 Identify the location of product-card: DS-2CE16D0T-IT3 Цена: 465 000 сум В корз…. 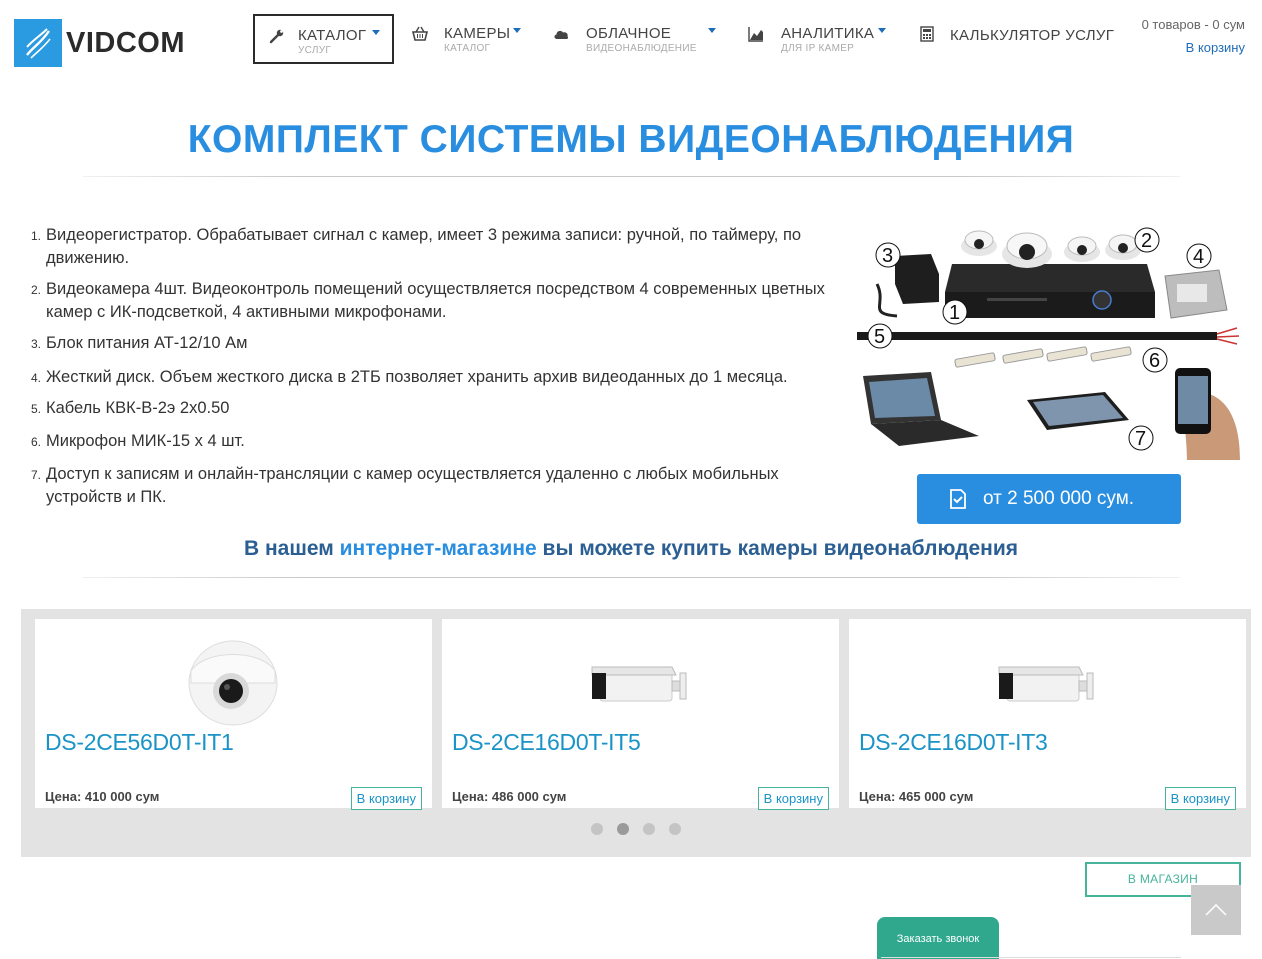
(1047, 714).